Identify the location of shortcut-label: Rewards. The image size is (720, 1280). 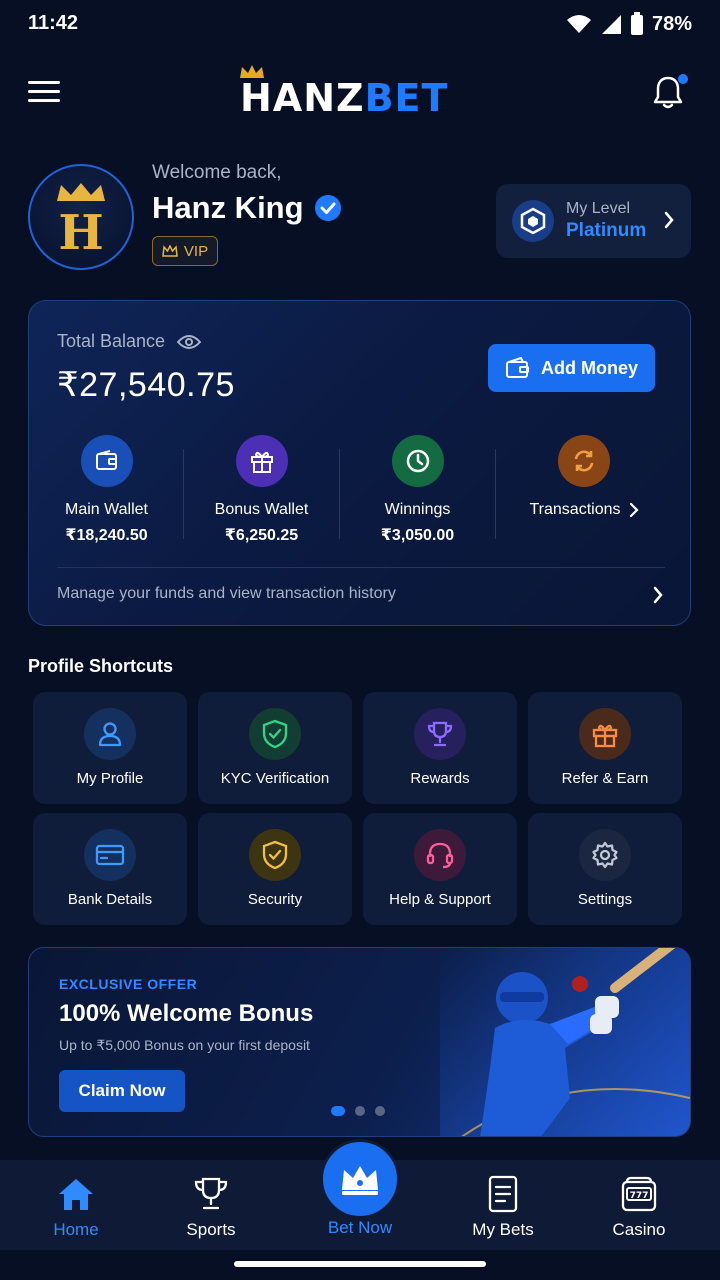
(440, 778).